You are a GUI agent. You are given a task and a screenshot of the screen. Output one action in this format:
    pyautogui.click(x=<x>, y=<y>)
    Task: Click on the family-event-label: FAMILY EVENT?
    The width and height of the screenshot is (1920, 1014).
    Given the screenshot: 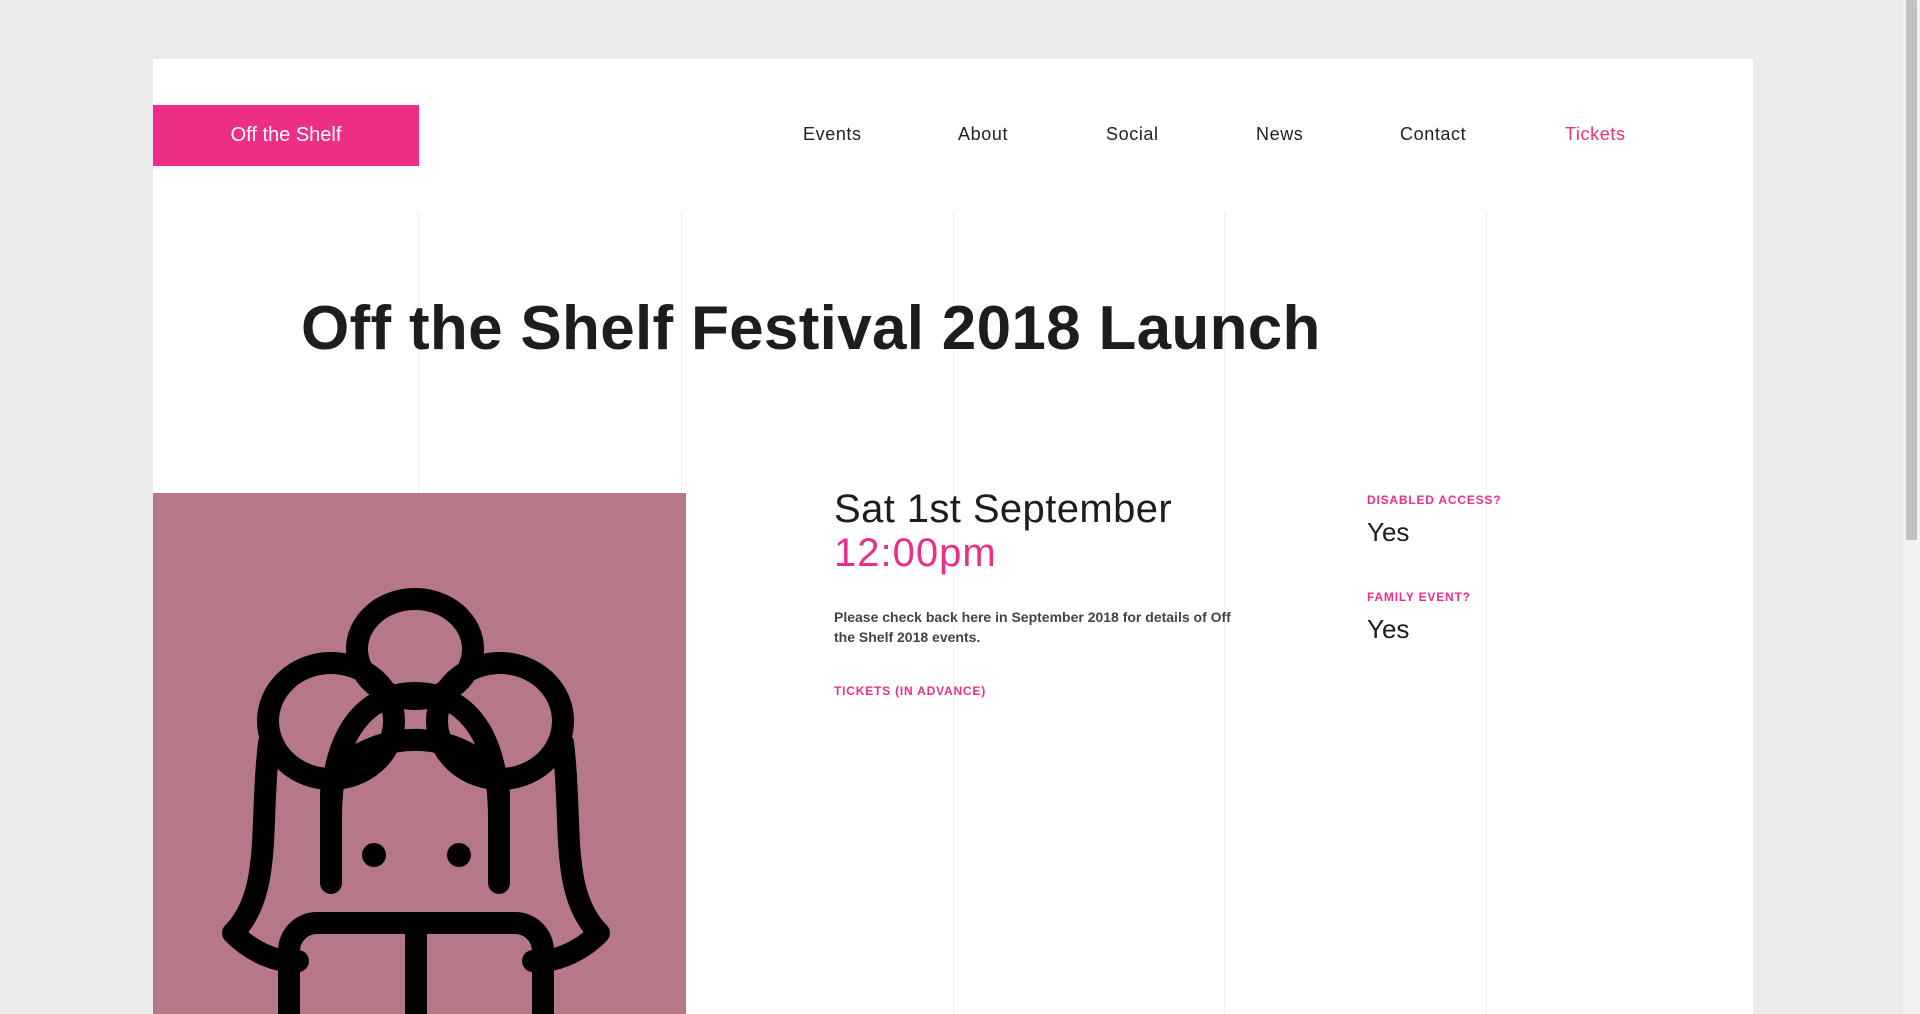 What is the action you would take?
    pyautogui.click(x=1419, y=597)
    